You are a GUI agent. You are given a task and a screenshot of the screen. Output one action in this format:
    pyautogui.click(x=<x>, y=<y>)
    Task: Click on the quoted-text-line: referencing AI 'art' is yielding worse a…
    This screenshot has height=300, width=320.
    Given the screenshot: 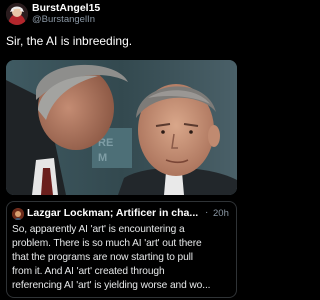 What is the action you would take?
    pyautogui.click(x=111, y=285)
    